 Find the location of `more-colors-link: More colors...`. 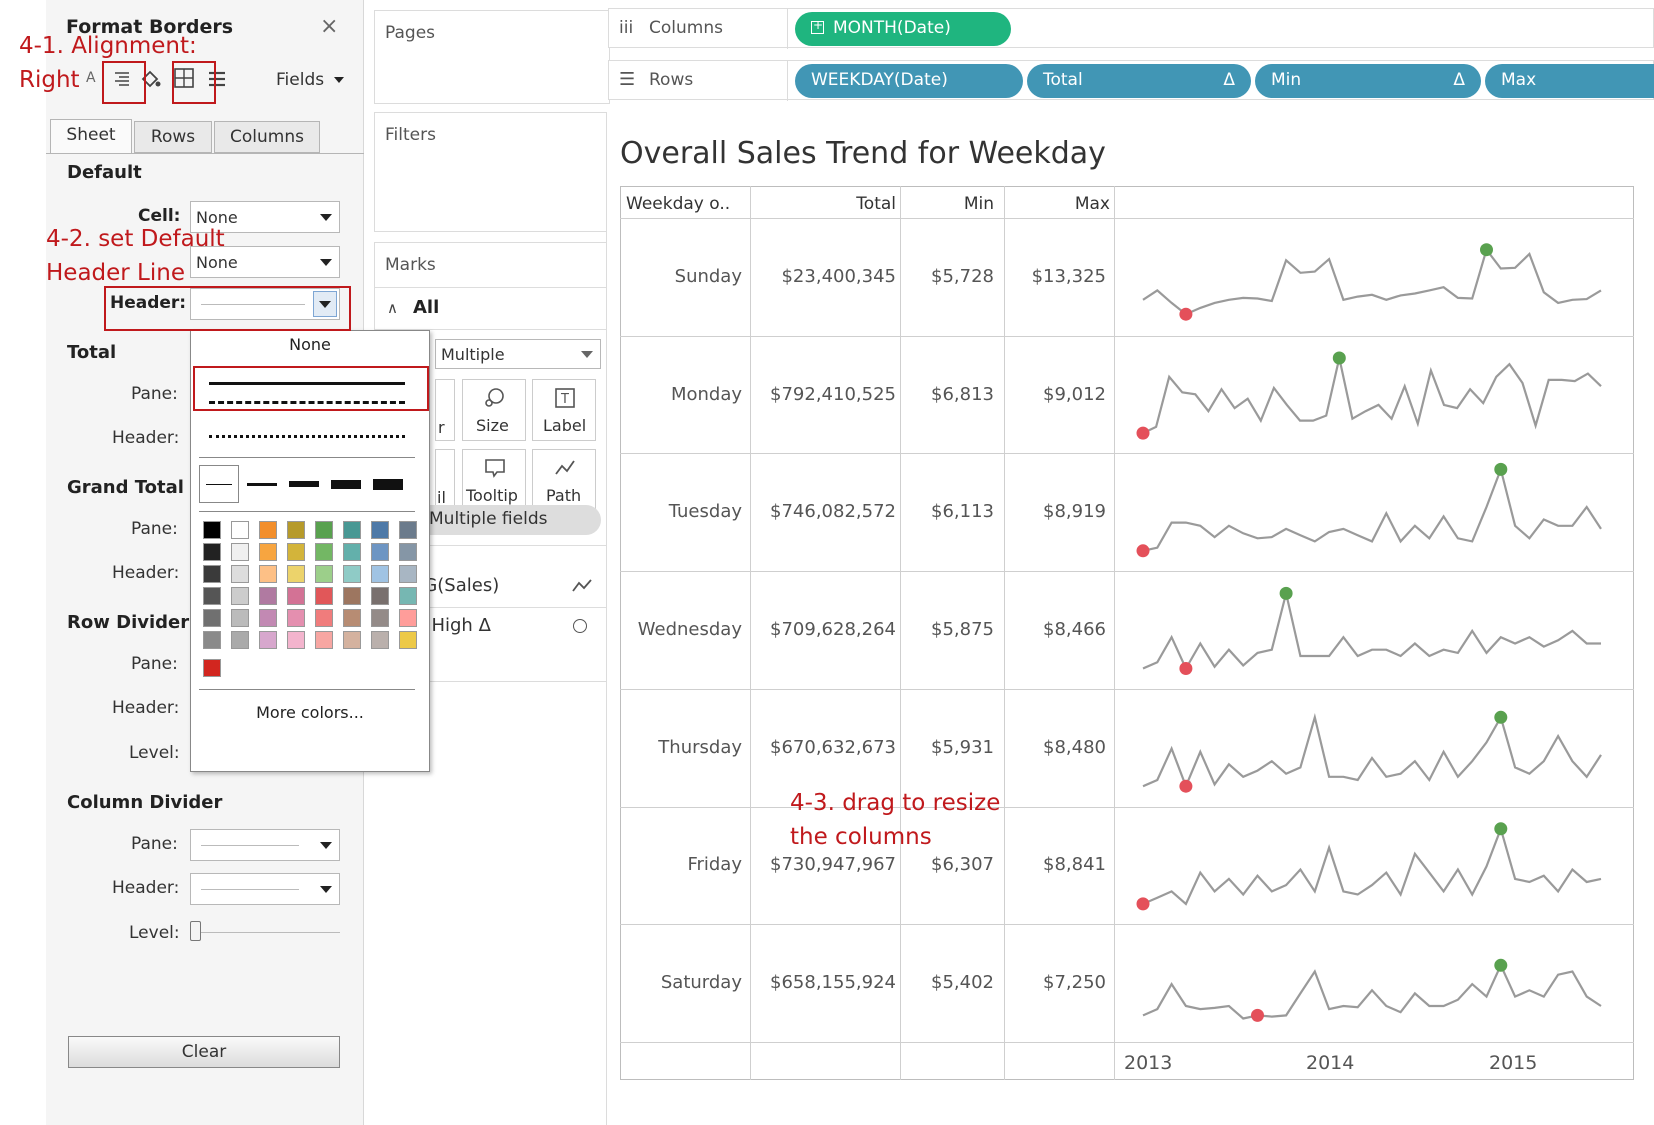

more-colors-link: More colors... is located at coordinates (310, 712).